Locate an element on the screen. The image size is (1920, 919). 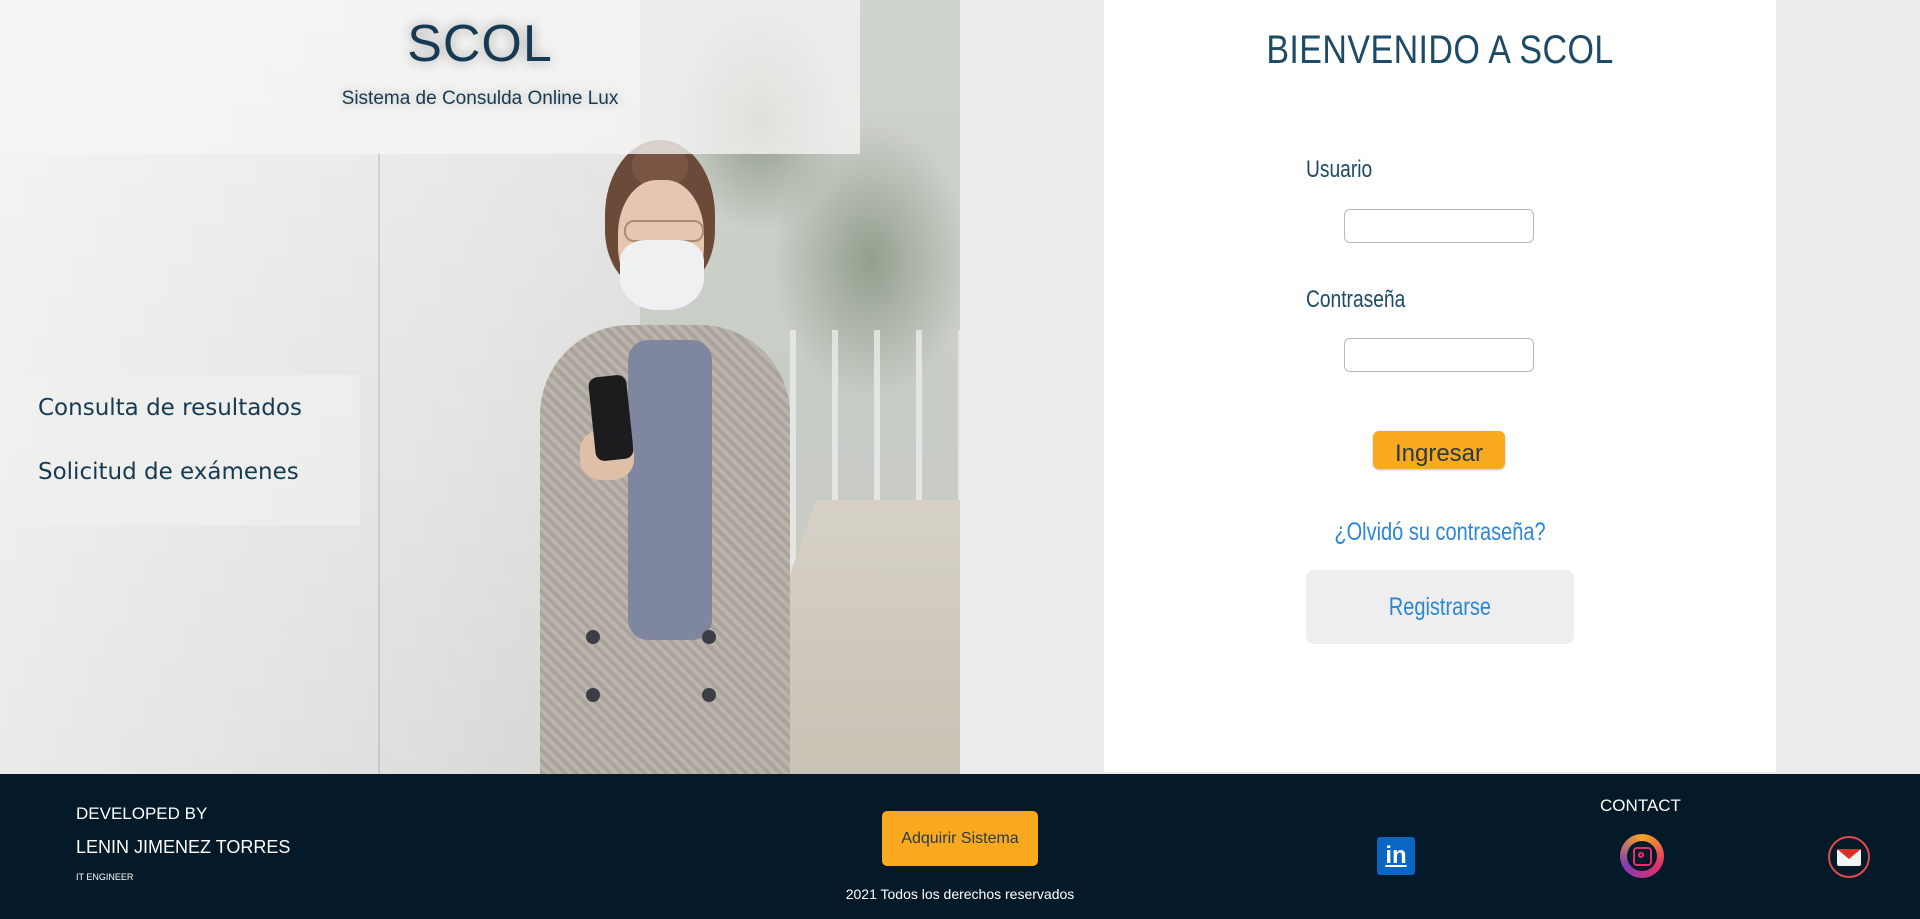
app-title: SCOL is located at coordinates (480, 44).